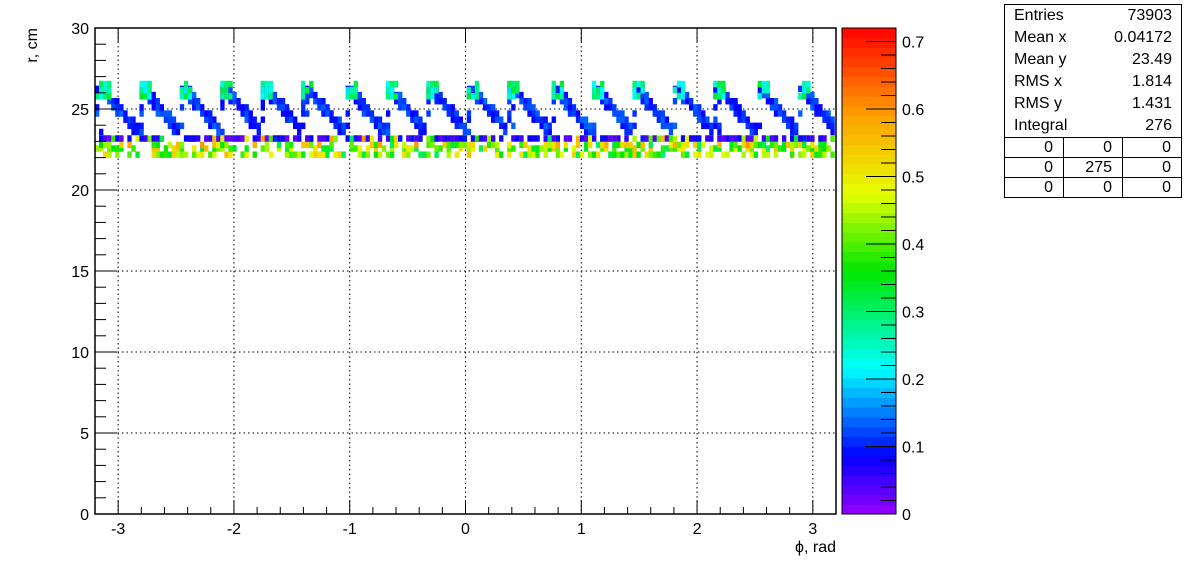 The height and width of the screenshot is (572, 1196). What do you see at coordinates (1093, 126) in the screenshot?
I see `stats-row-integral: Integral 276` at bounding box center [1093, 126].